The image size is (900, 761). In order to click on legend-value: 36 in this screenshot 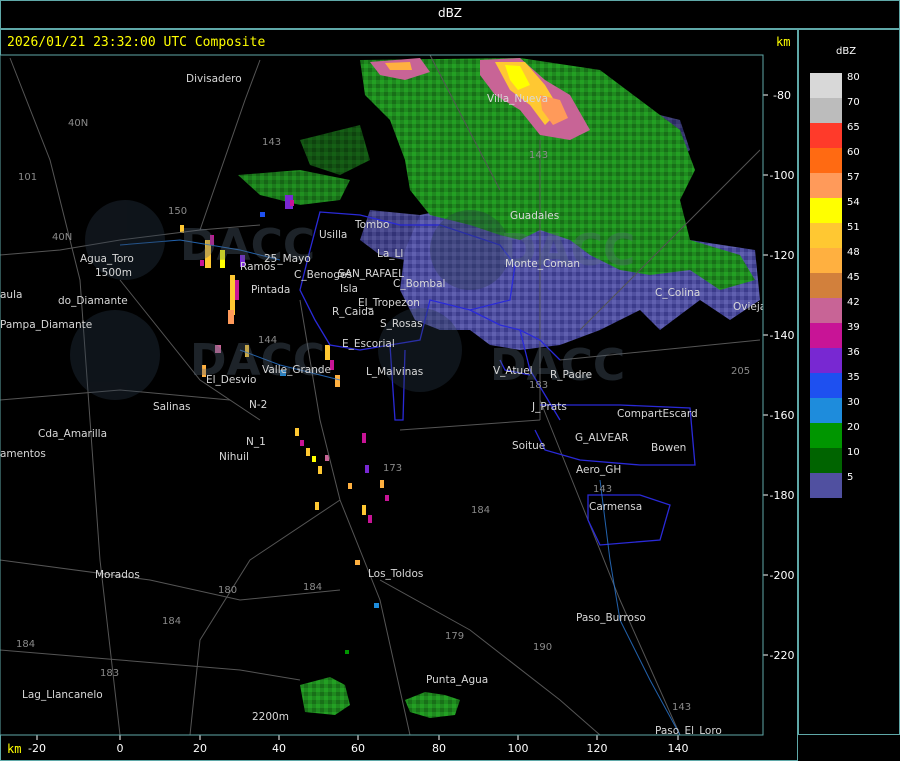, I will do `click(853, 352)`.